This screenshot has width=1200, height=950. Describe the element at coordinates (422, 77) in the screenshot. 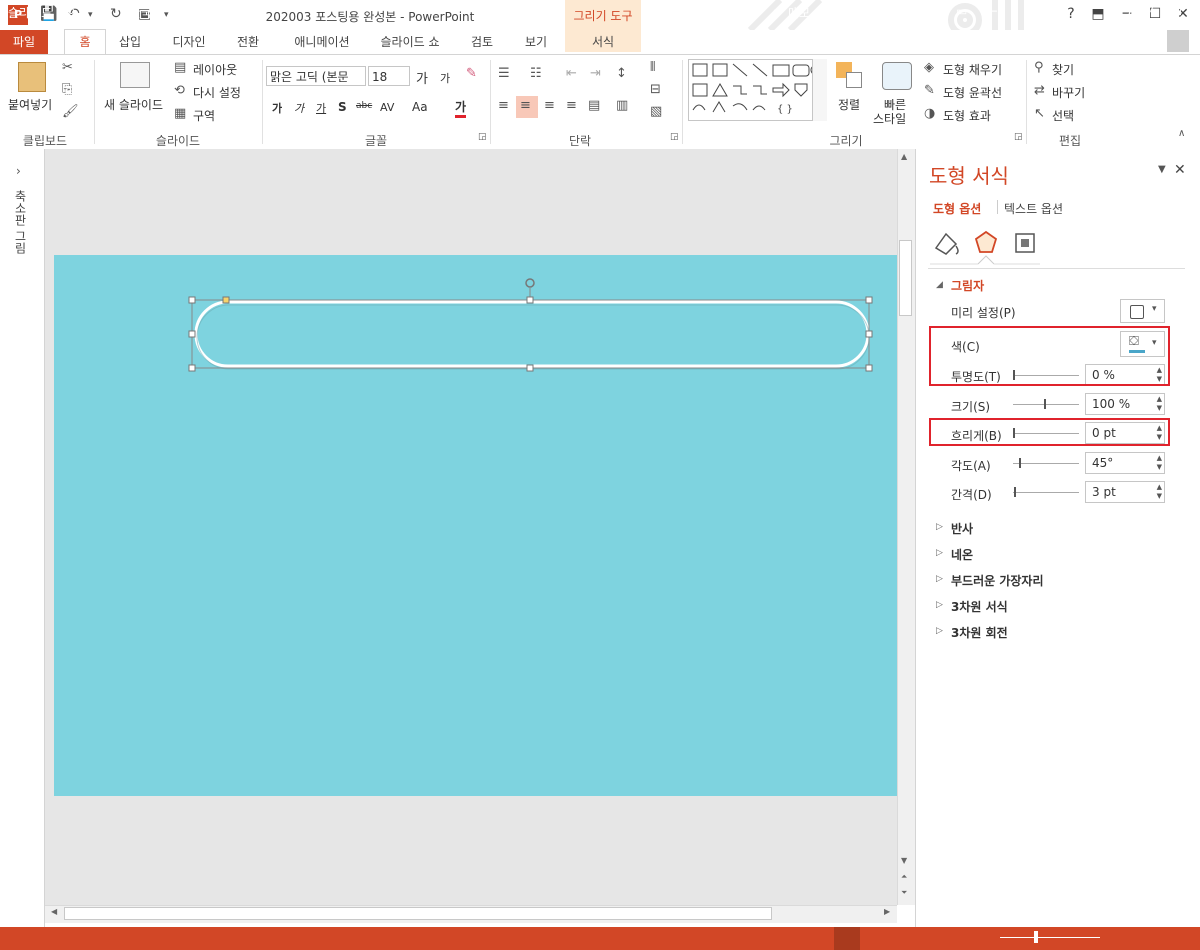

I see `grow-font-button: 가` at that location.